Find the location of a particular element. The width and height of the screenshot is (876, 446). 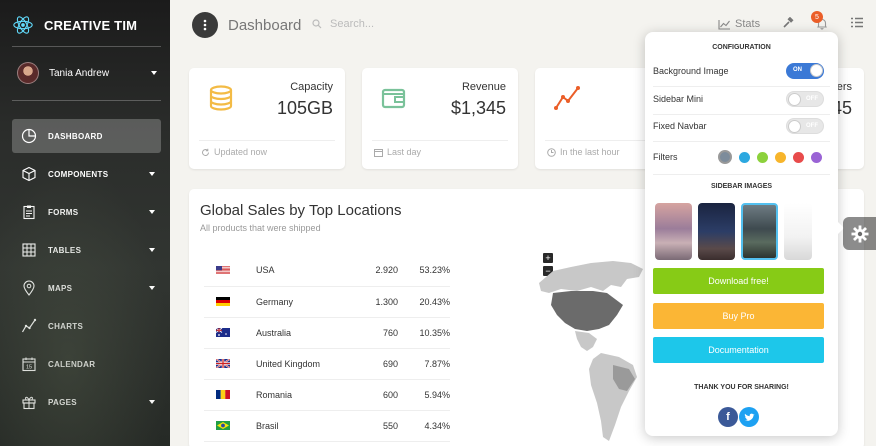

filter-color-purple is located at coordinates (816, 157).